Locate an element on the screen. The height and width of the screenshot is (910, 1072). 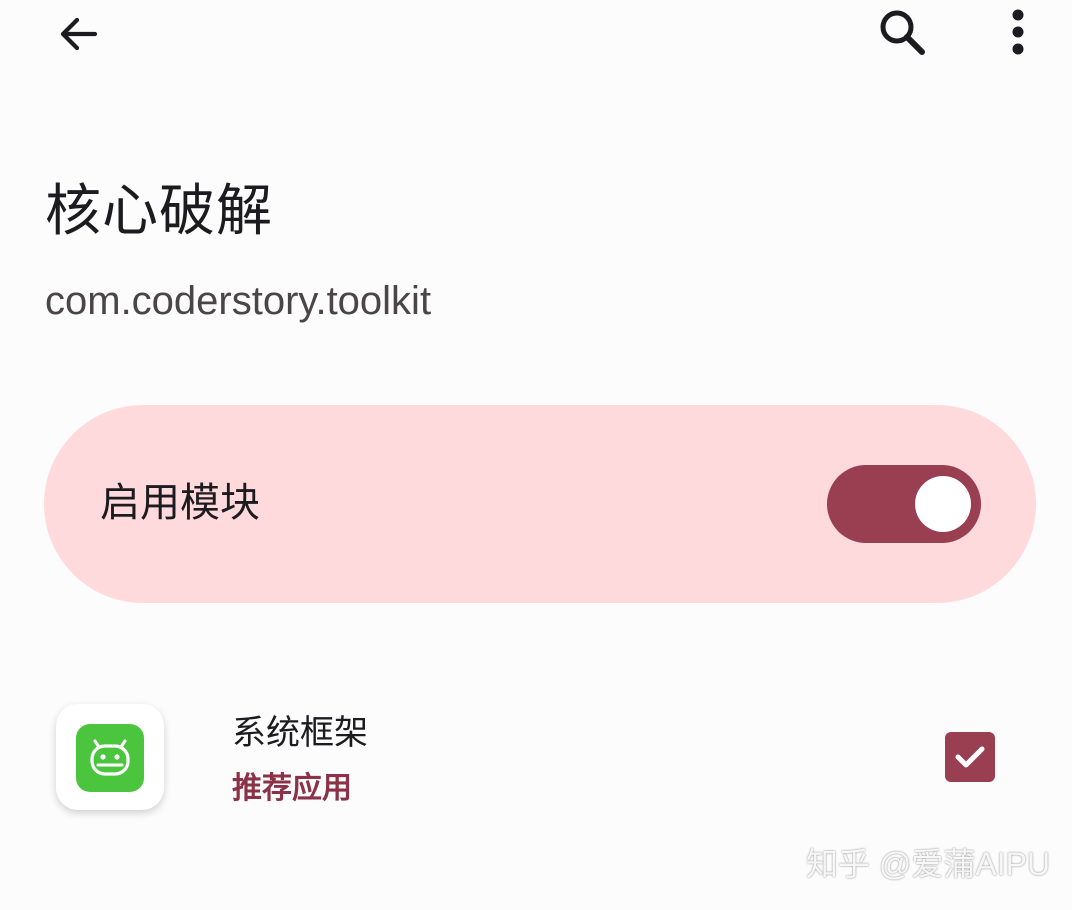
android-icon is located at coordinates (110, 758).